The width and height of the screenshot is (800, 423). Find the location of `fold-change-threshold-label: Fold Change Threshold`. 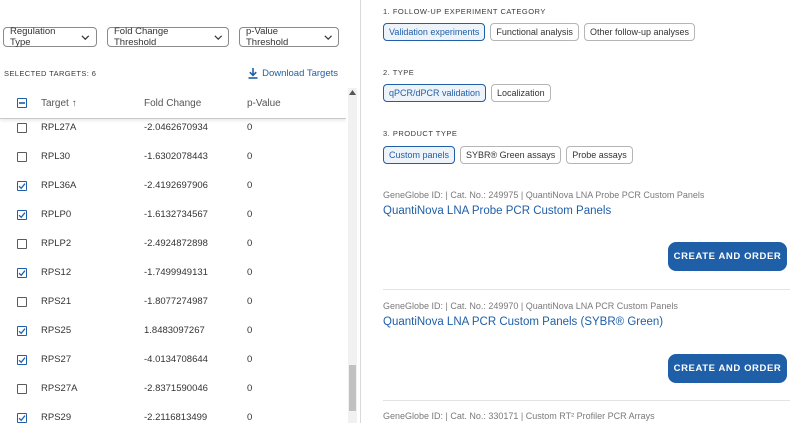

fold-change-threshold-label: Fold Change Threshold is located at coordinates (141, 37).